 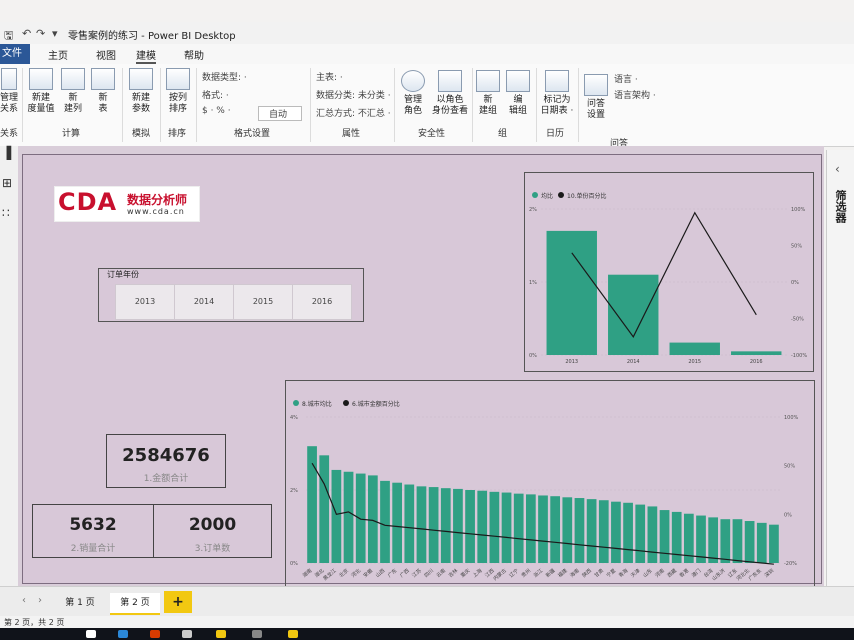 I want to click on magnifier-user-icon, so click(x=450, y=81).